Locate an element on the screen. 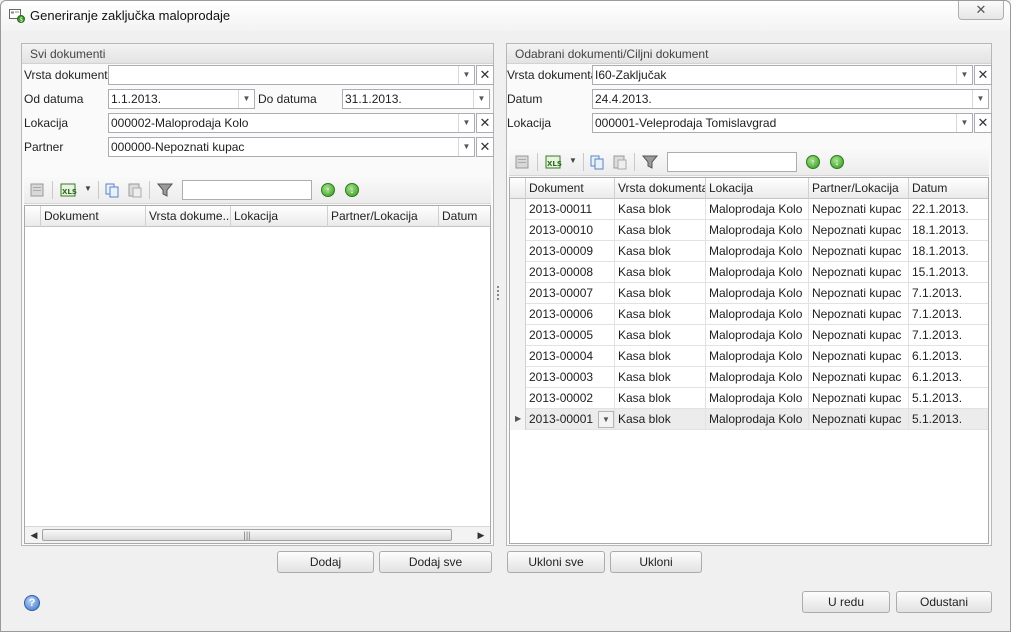 The height and width of the screenshot is (632, 1011). scroll-right-icon: ▶ is located at coordinates (481, 535).